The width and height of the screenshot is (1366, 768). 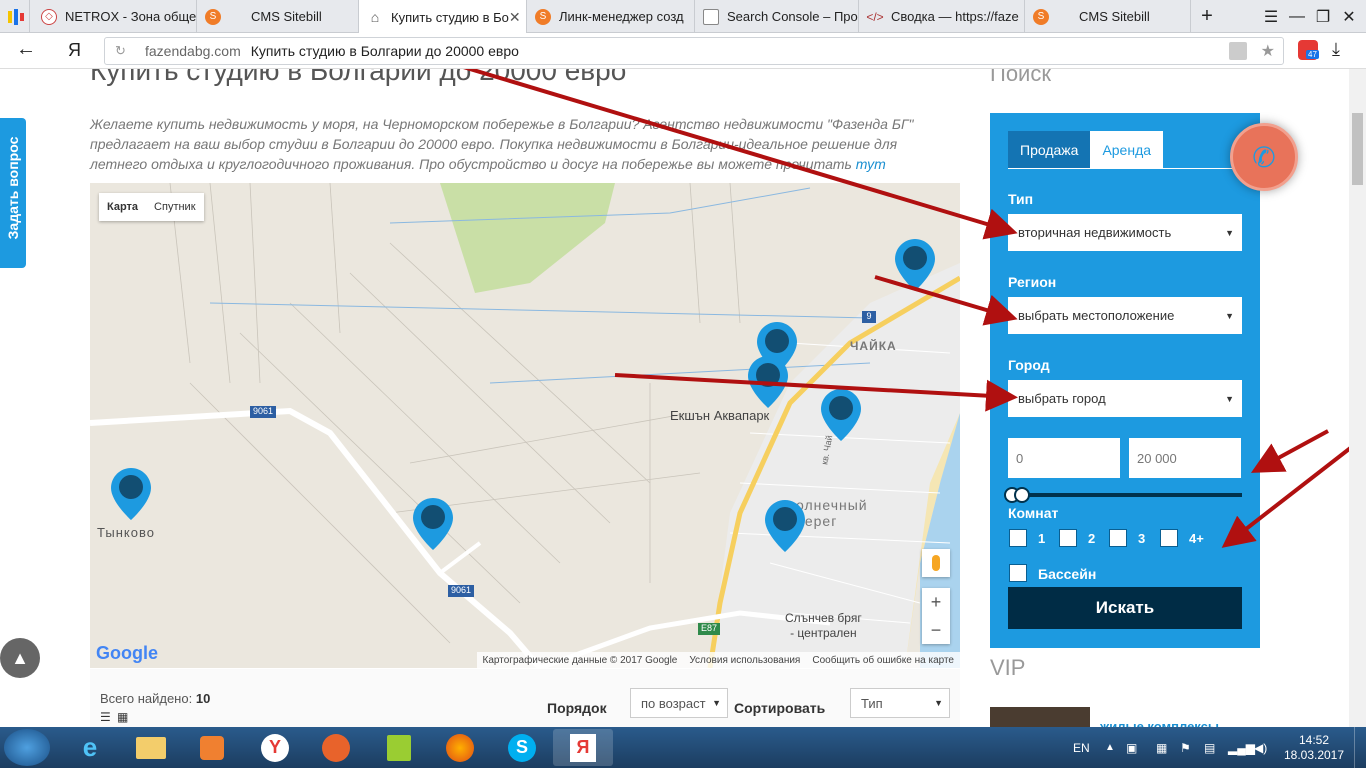 I want to click on sitebill-icon: S, so click(x=543, y=16).